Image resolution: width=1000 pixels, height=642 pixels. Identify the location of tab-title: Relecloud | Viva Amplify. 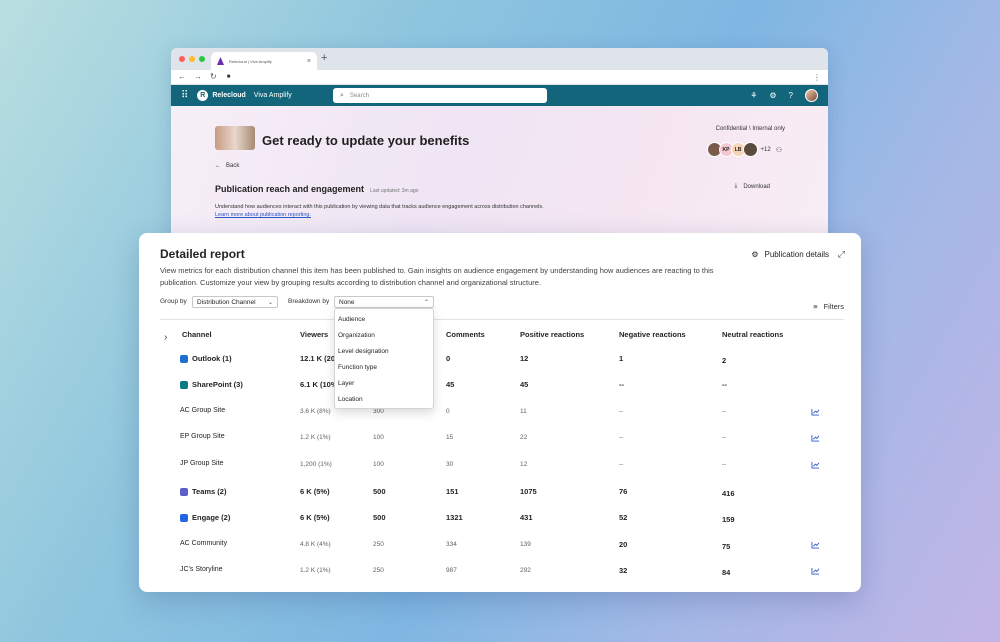
(250, 61).